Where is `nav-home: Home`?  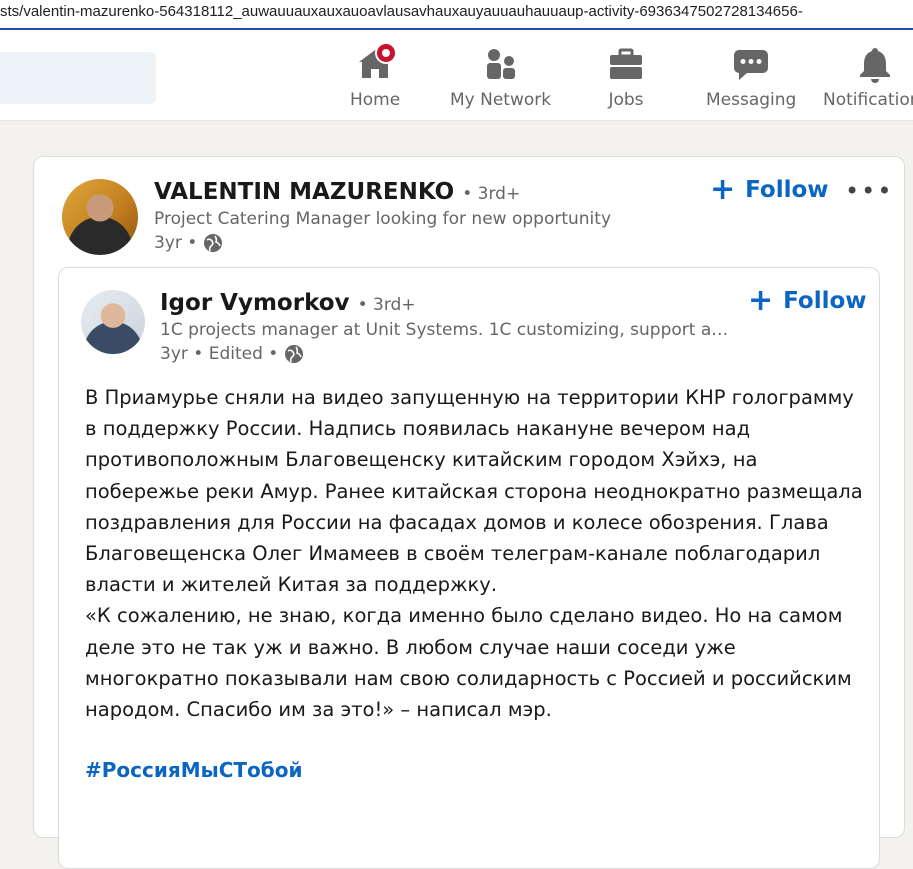 nav-home: Home is located at coordinates (375, 76).